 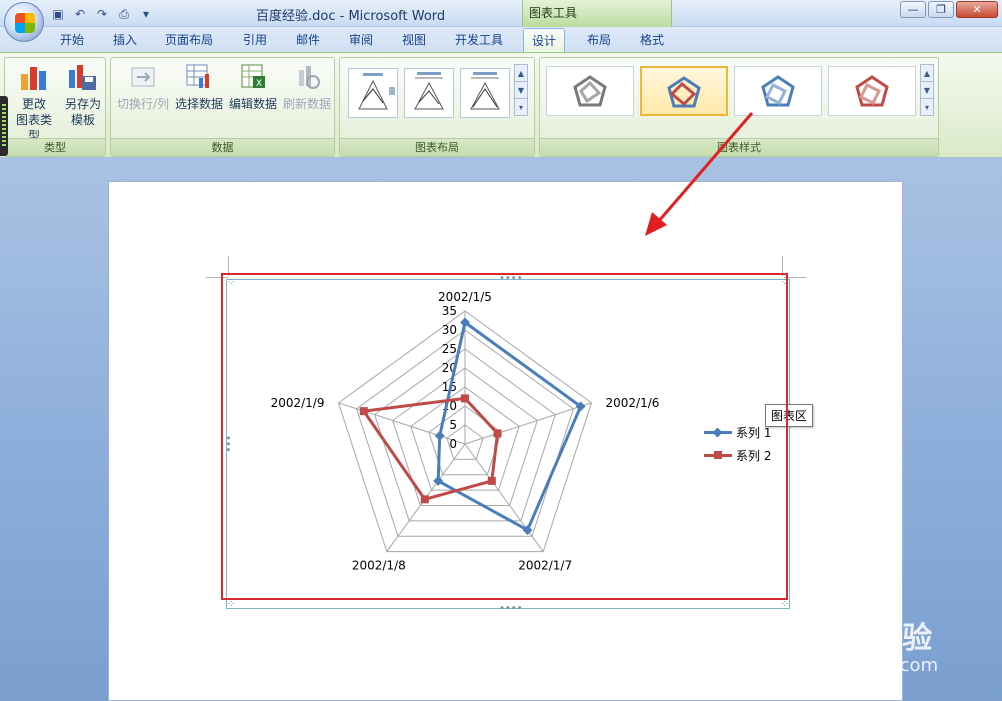 What do you see at coordinates (437, 147) in the screenshot?
I see `group-chart-layout-label: 图表布局` at bounding box center [437, 147].